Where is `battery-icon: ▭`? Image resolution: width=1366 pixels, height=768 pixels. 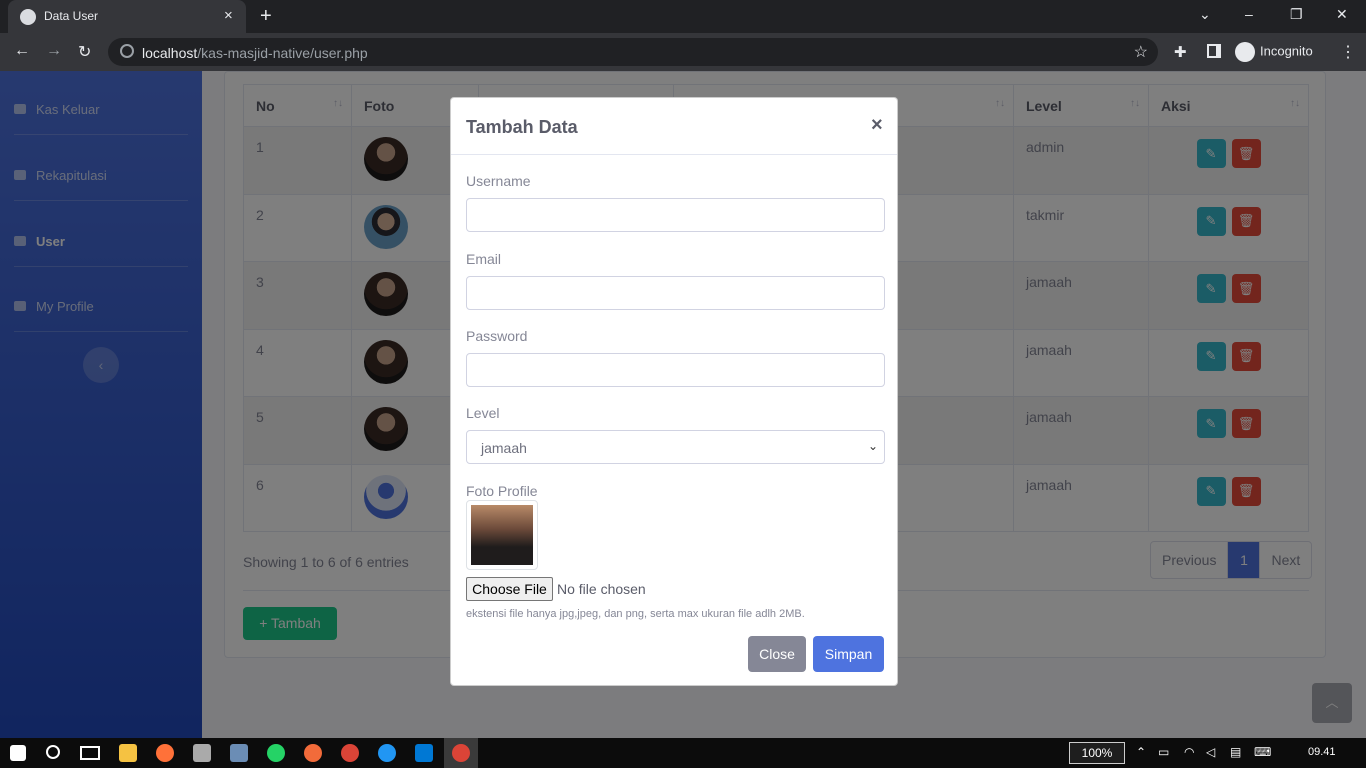 battery-icon: ▭ is located at coordinates (1163, 752).